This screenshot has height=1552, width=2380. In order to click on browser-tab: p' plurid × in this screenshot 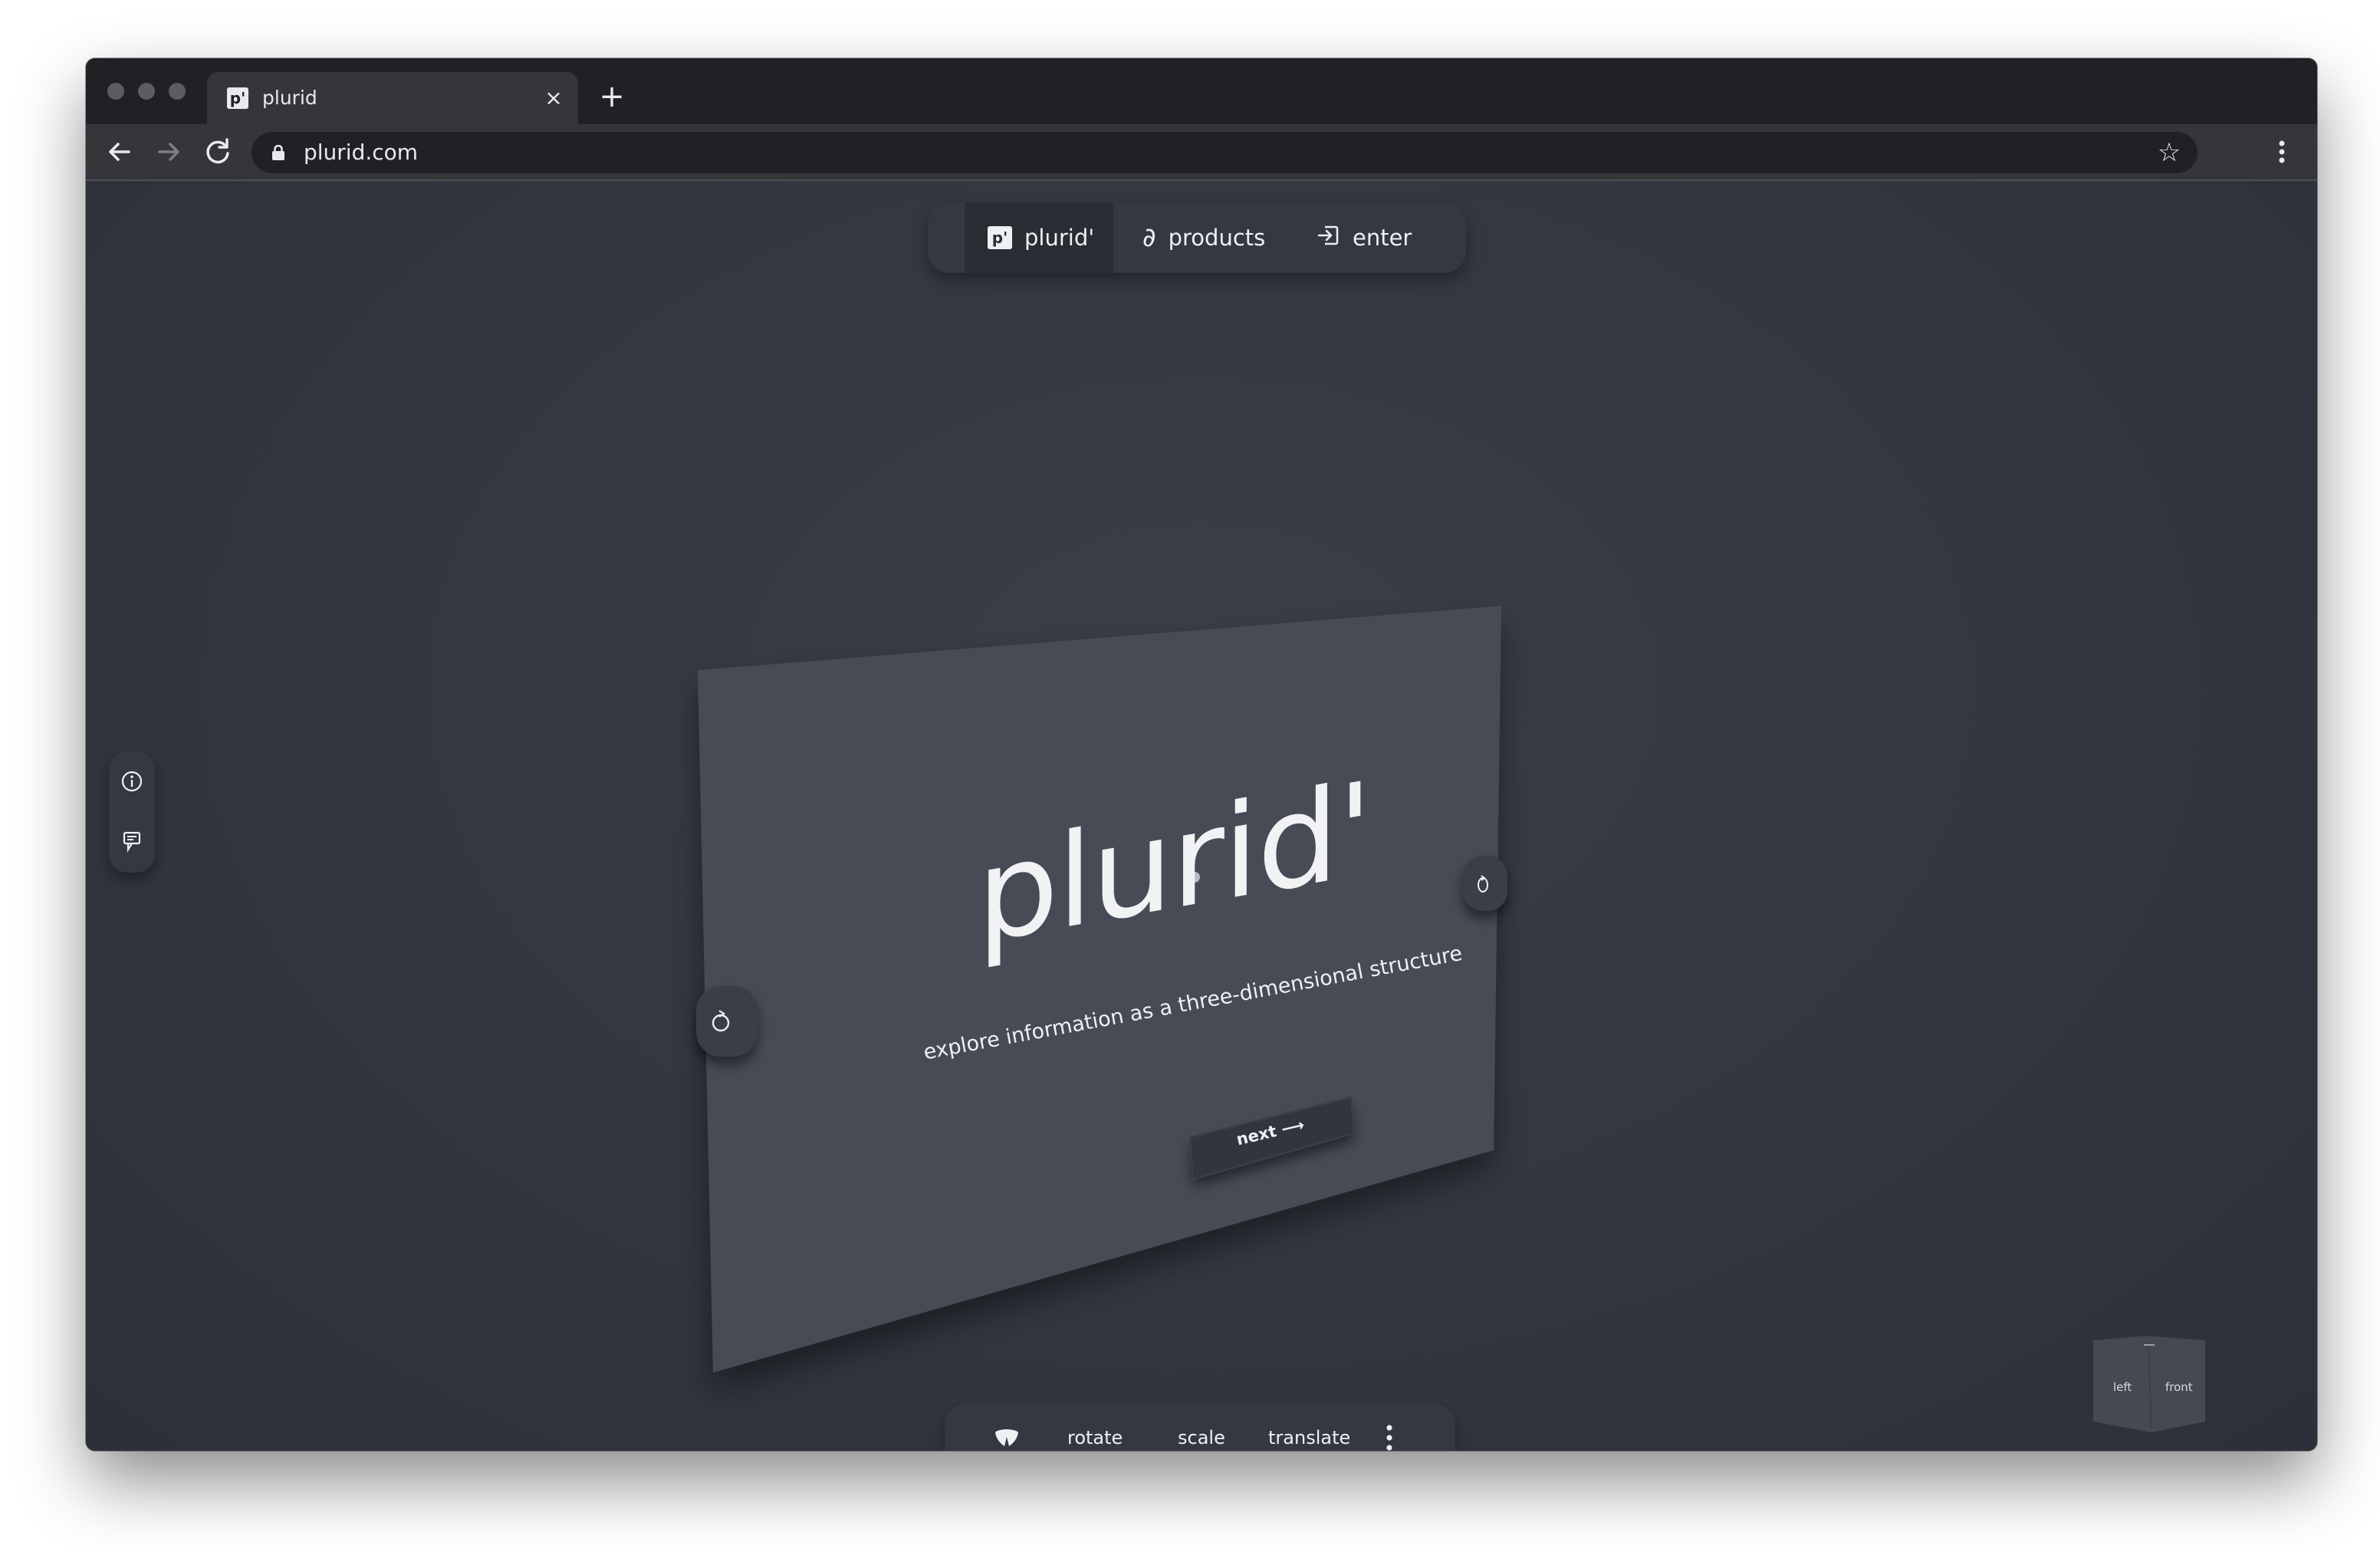, I will do `click(392, 98)`.